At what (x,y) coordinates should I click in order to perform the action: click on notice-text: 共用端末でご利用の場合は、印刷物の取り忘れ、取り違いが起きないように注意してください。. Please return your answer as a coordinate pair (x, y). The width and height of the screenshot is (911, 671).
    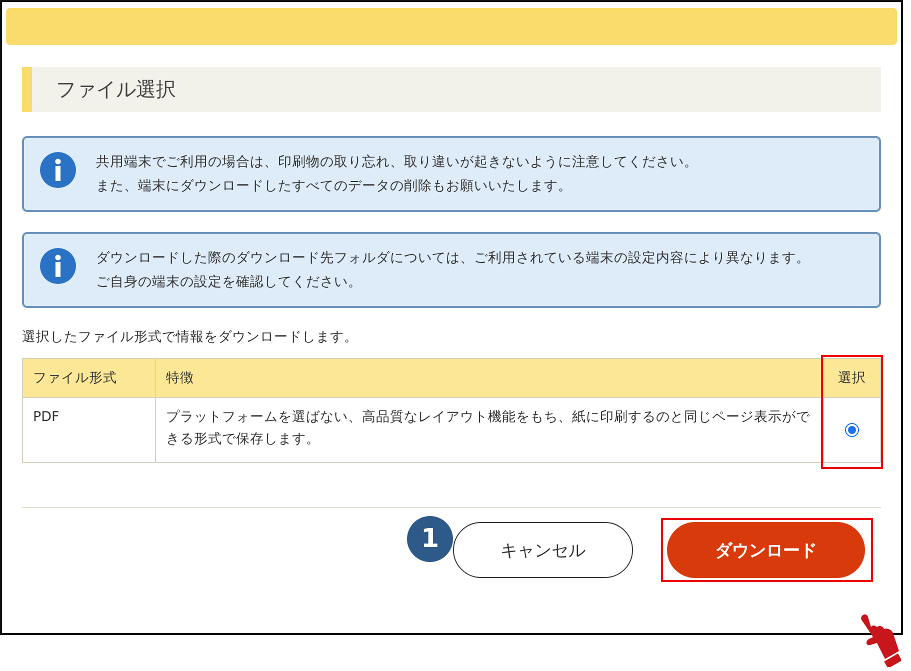
    Looking at the image, I should click on (397, 162).